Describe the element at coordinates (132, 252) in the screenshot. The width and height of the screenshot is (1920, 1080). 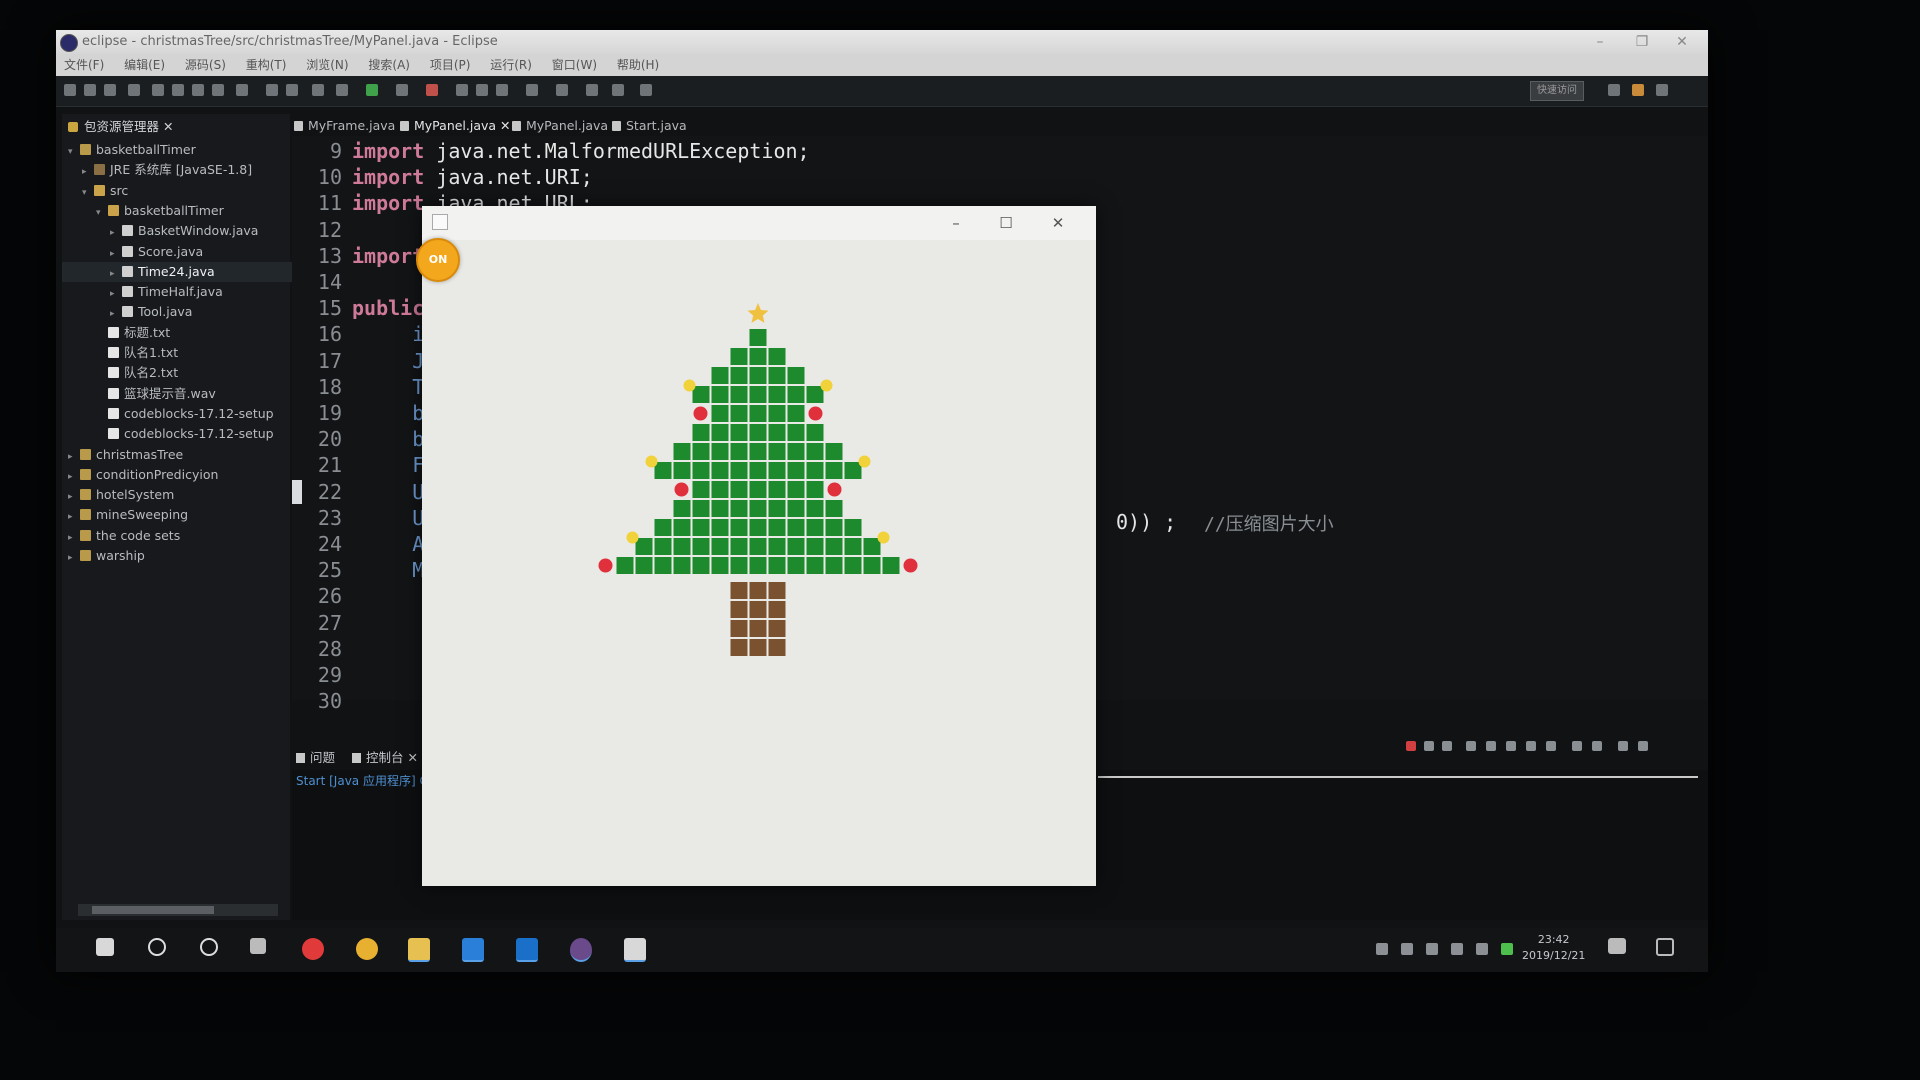
I see `tree-item: ▸ Score.java` at that location.